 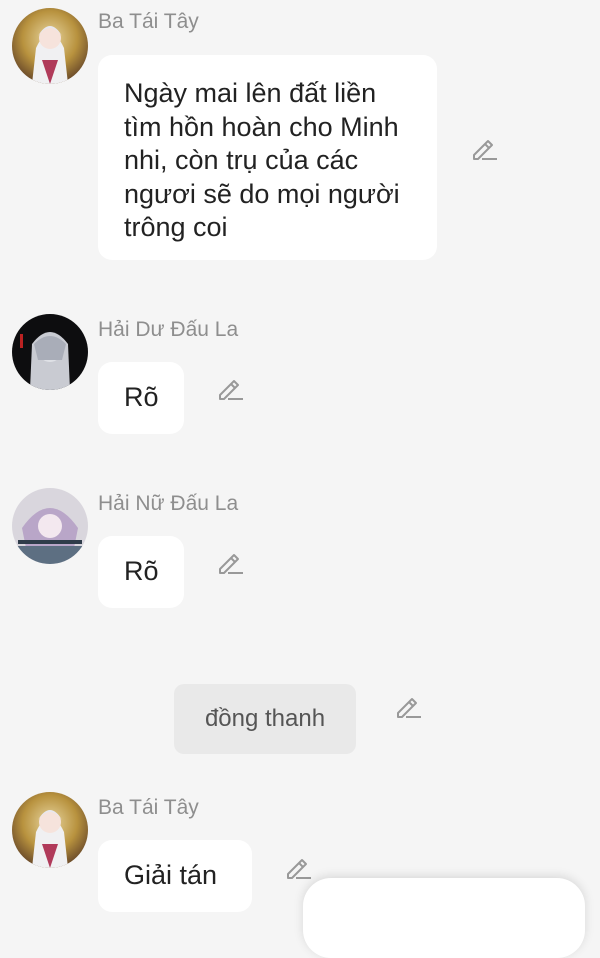 What do you see at coordinates (262, 193) in the screenshot?
I see `message-line: ngươi sẽ do mọi người` at bounding box center [262, 193].